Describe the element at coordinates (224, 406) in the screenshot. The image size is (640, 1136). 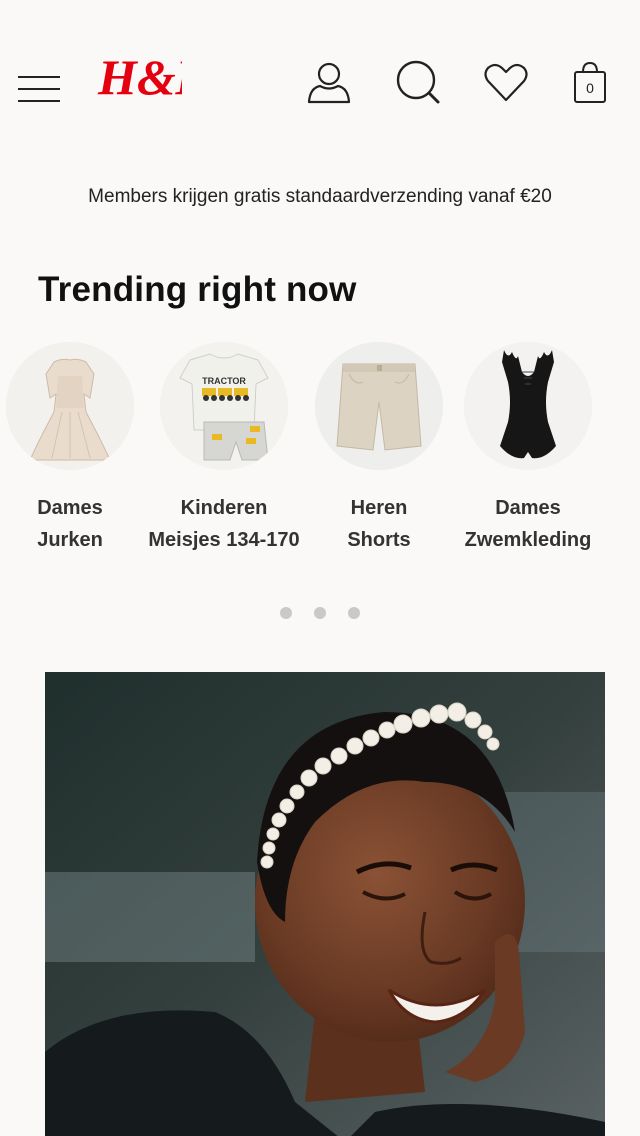
I see `kids-tshirt-image: TRACTOR` at that location.